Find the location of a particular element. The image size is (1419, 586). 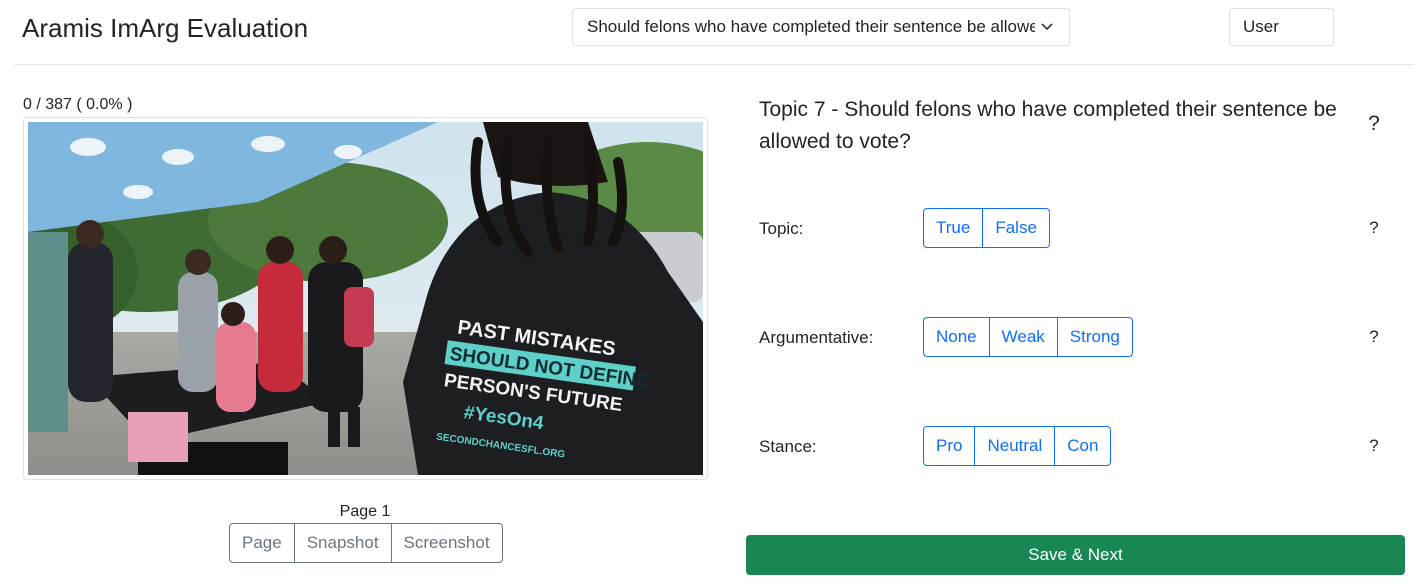

argumentative-label: Argumentative: is located at coordinates (816, 337).